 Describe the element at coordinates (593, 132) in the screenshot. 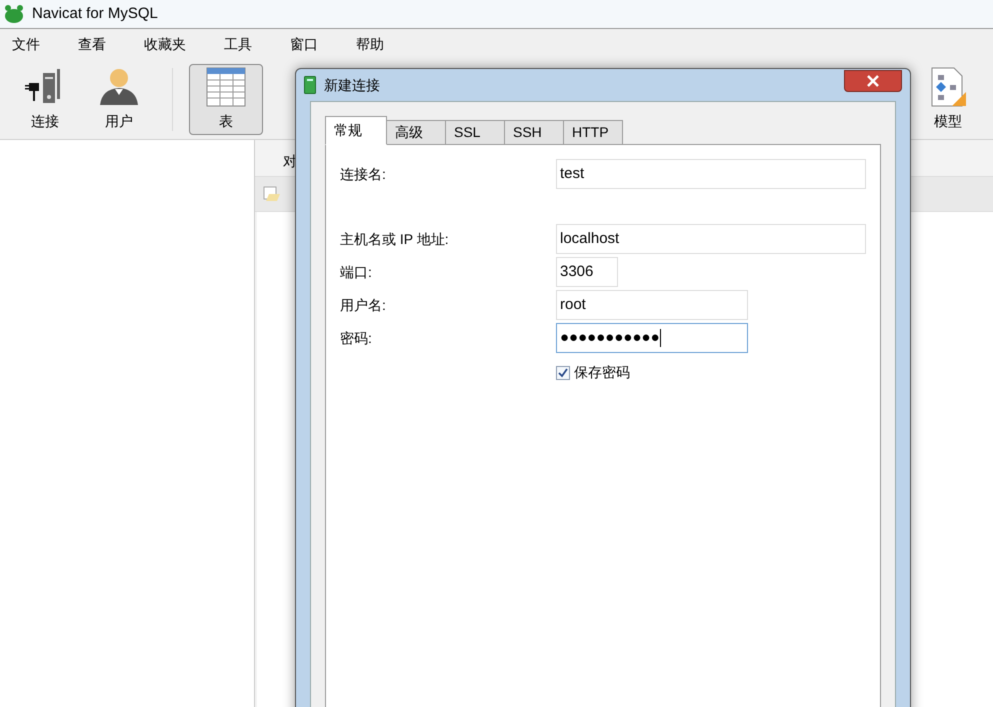

I see `dialog-tab: HTTP` at that location.